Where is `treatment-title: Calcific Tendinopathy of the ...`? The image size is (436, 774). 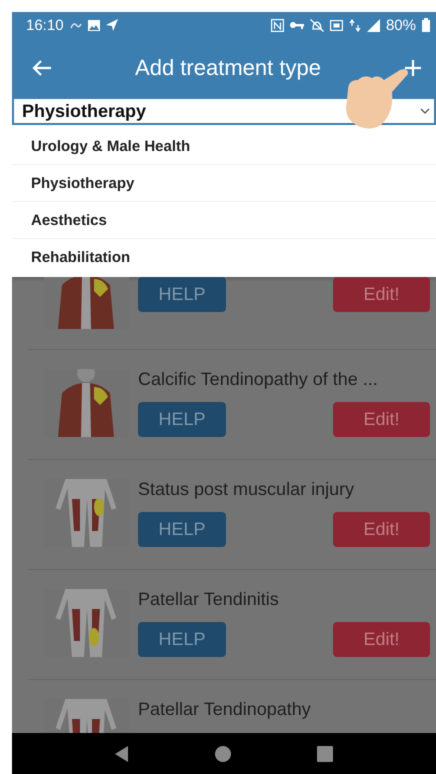
treatment-title: Calcific Tendinopathy of the ... is located at coordinates (258, 379).